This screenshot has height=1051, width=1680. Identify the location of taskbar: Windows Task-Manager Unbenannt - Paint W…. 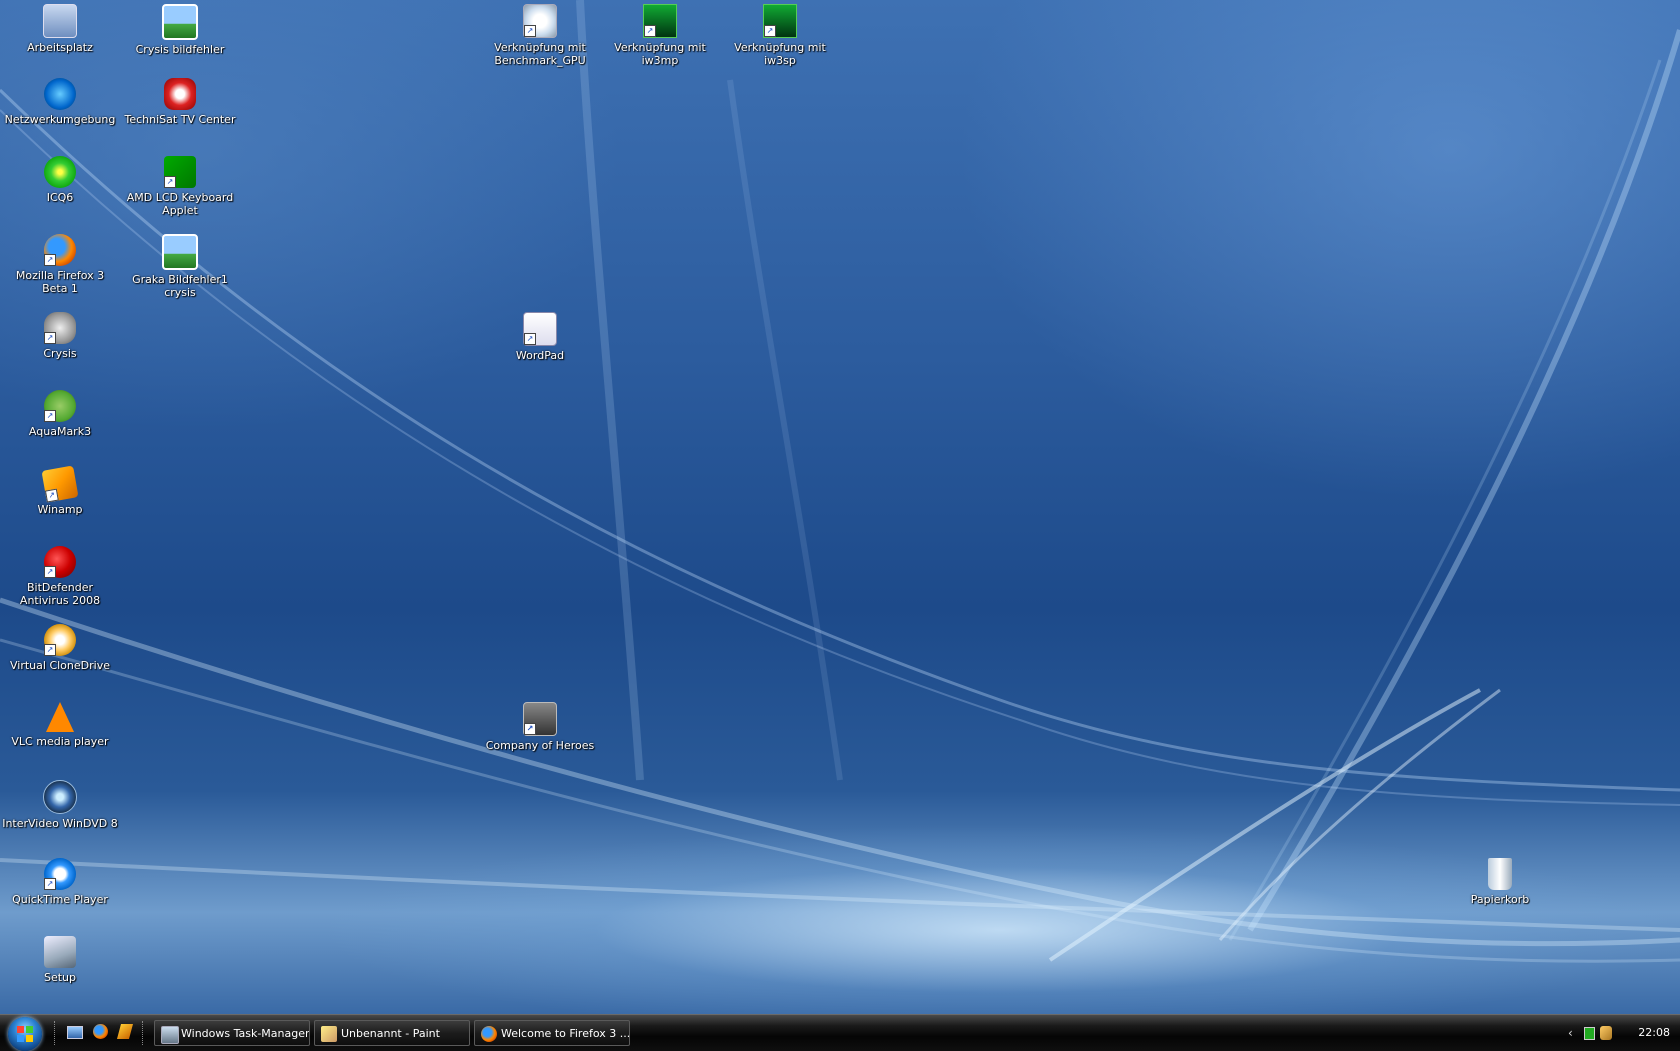
(840, 1032).